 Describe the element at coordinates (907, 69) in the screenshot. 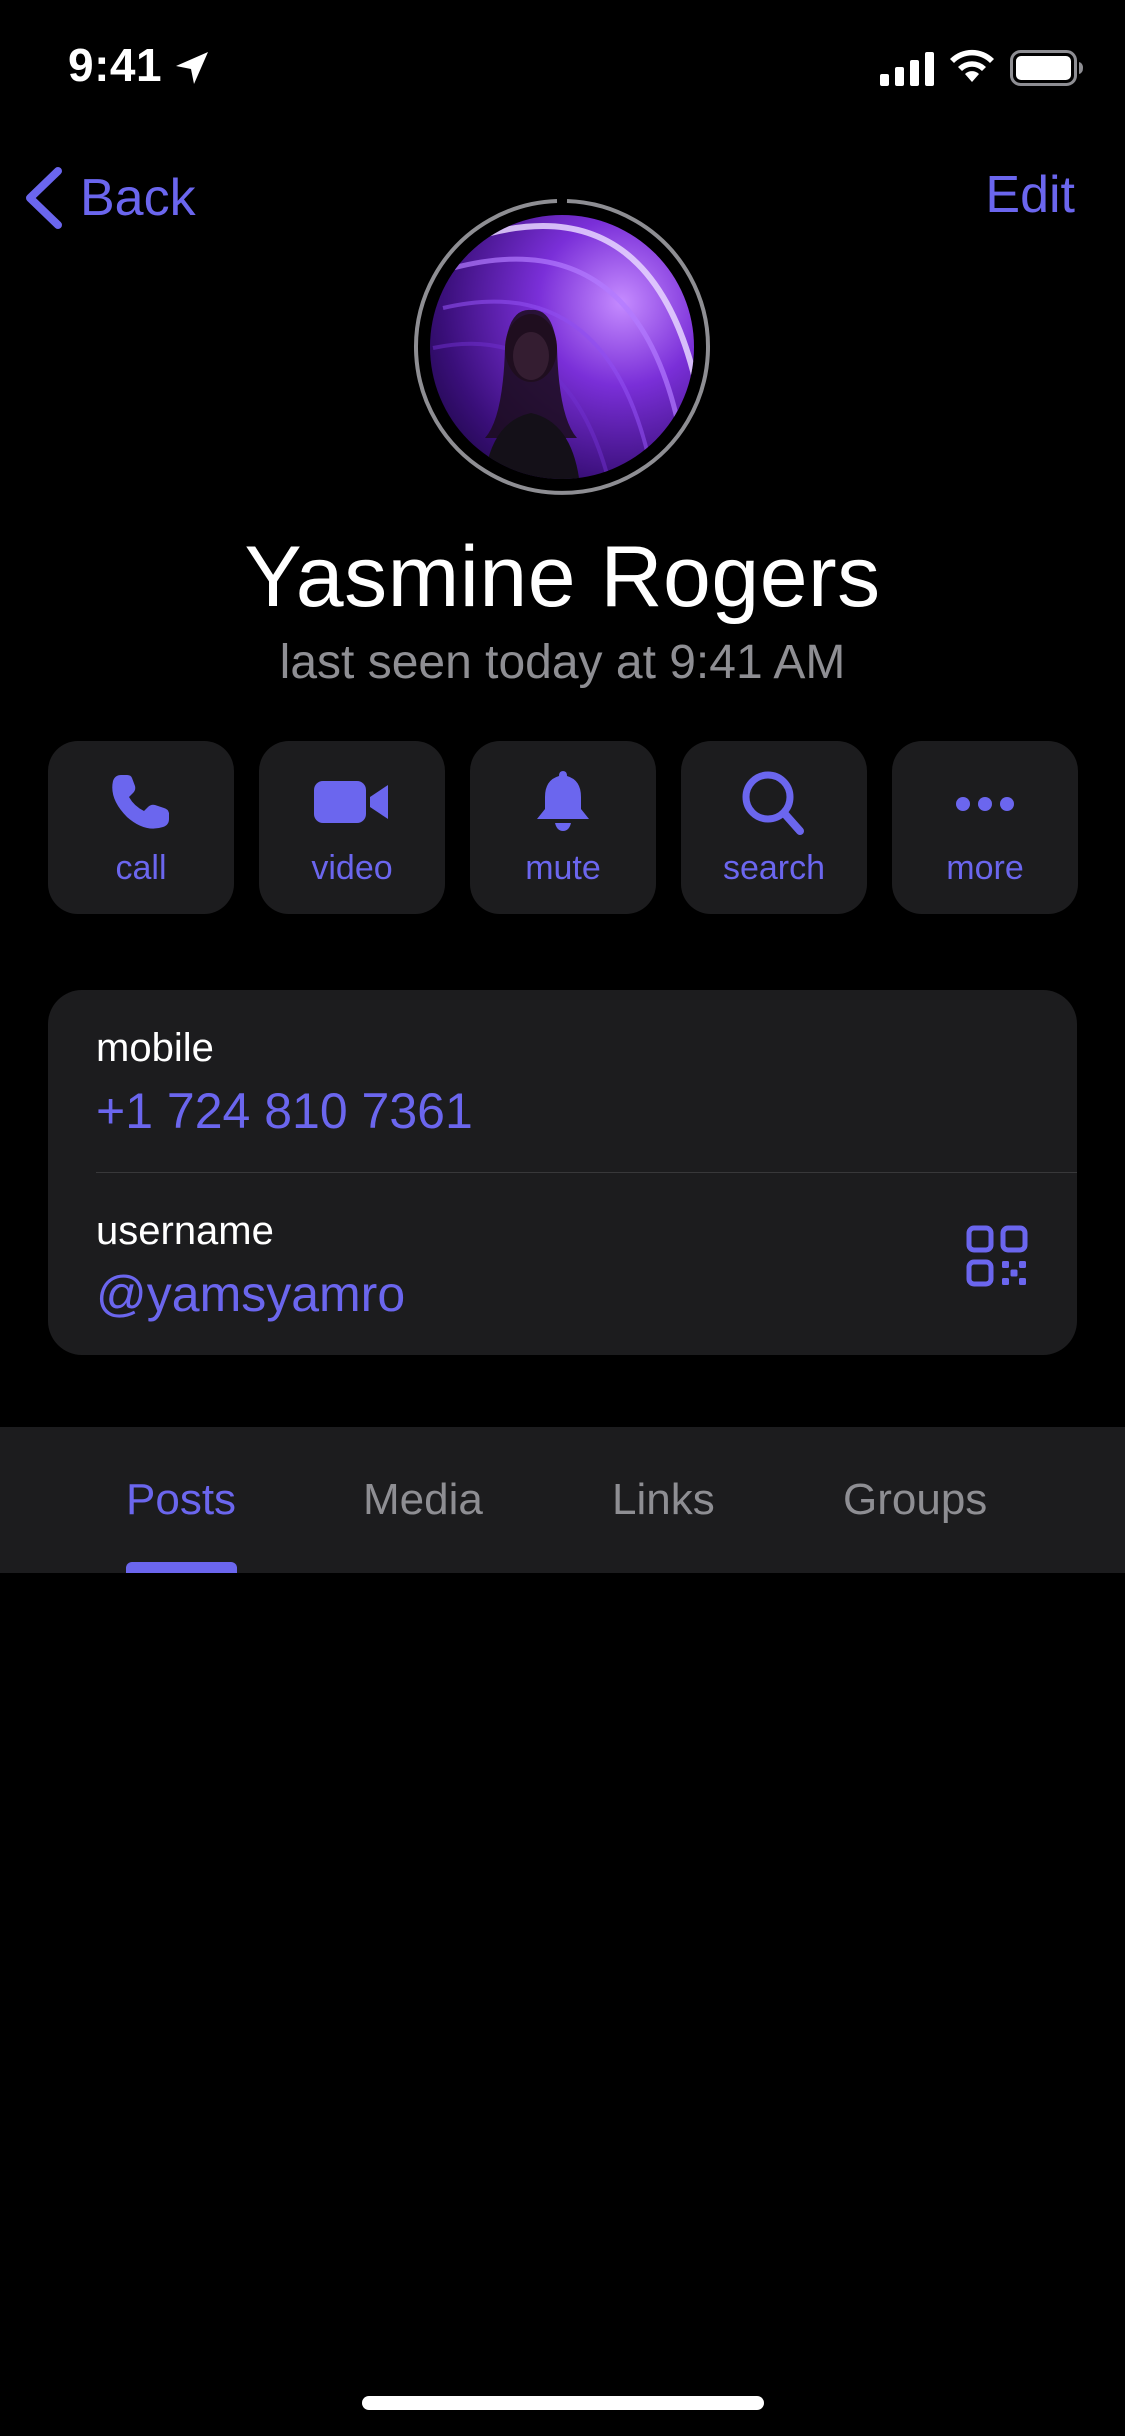

I see `cellular-signal-icon` at that location.